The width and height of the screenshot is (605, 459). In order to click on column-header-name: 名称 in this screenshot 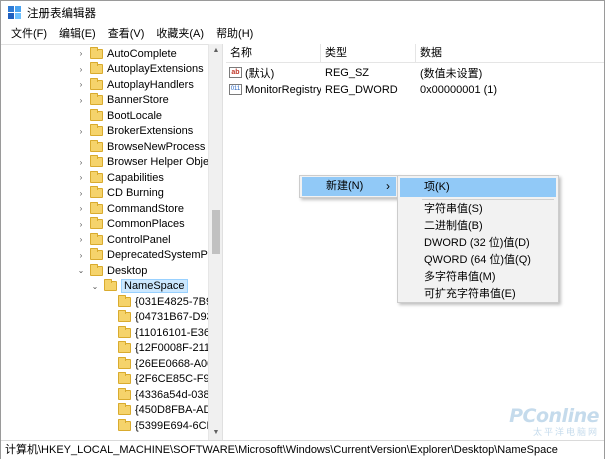, I will do `click(273, 53)`.